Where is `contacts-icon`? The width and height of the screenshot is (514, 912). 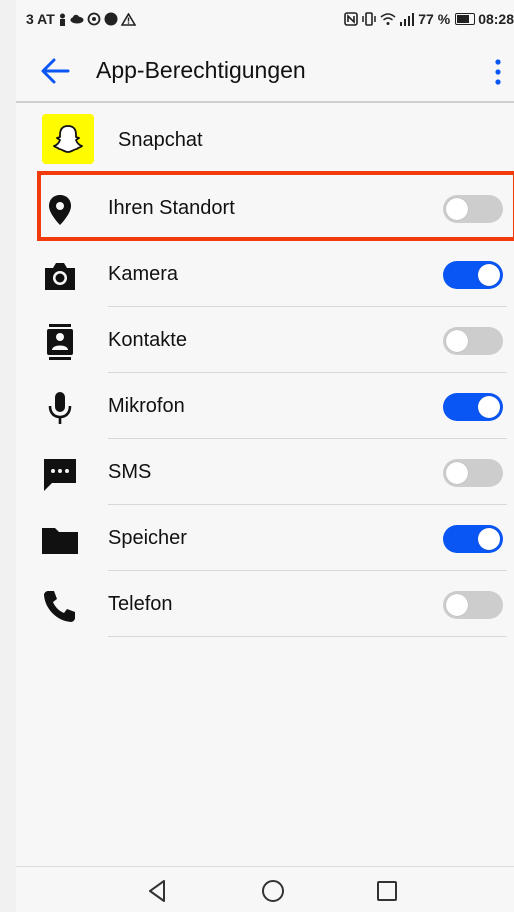
contacts-icon is located at coordinates (60, 342).